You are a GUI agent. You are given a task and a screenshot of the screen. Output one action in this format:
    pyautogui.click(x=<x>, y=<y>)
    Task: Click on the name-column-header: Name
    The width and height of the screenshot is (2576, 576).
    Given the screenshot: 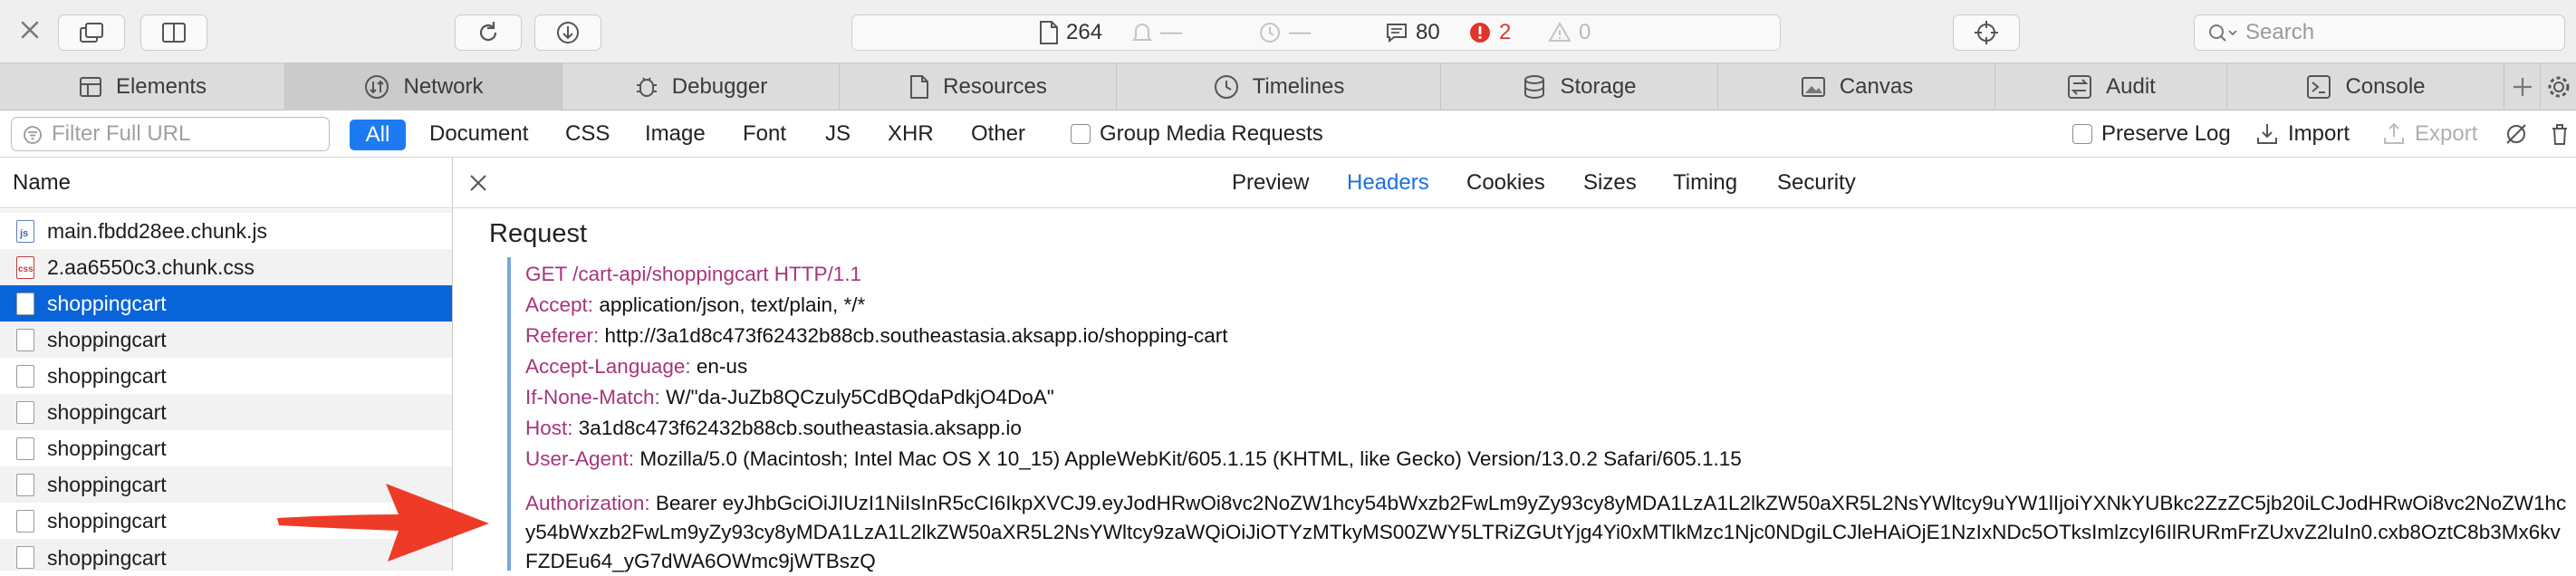 What is the action you would take?
    pyautogui.click(x=226, y=183)
    